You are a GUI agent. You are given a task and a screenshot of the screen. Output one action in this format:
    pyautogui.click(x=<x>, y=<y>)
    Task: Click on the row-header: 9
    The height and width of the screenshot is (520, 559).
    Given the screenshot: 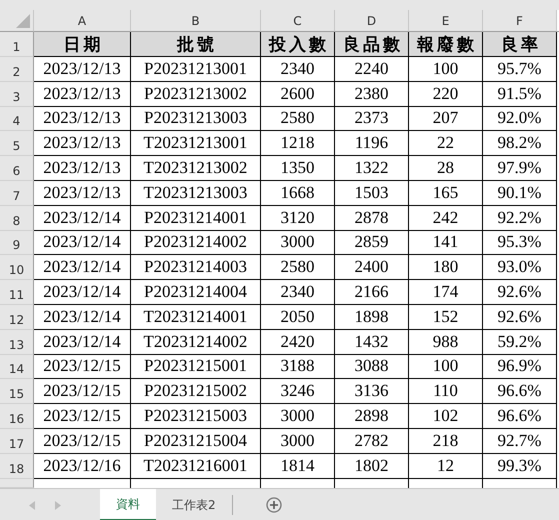 What is the action you would take?
    pyautogui.click(x=17, y=243)
    